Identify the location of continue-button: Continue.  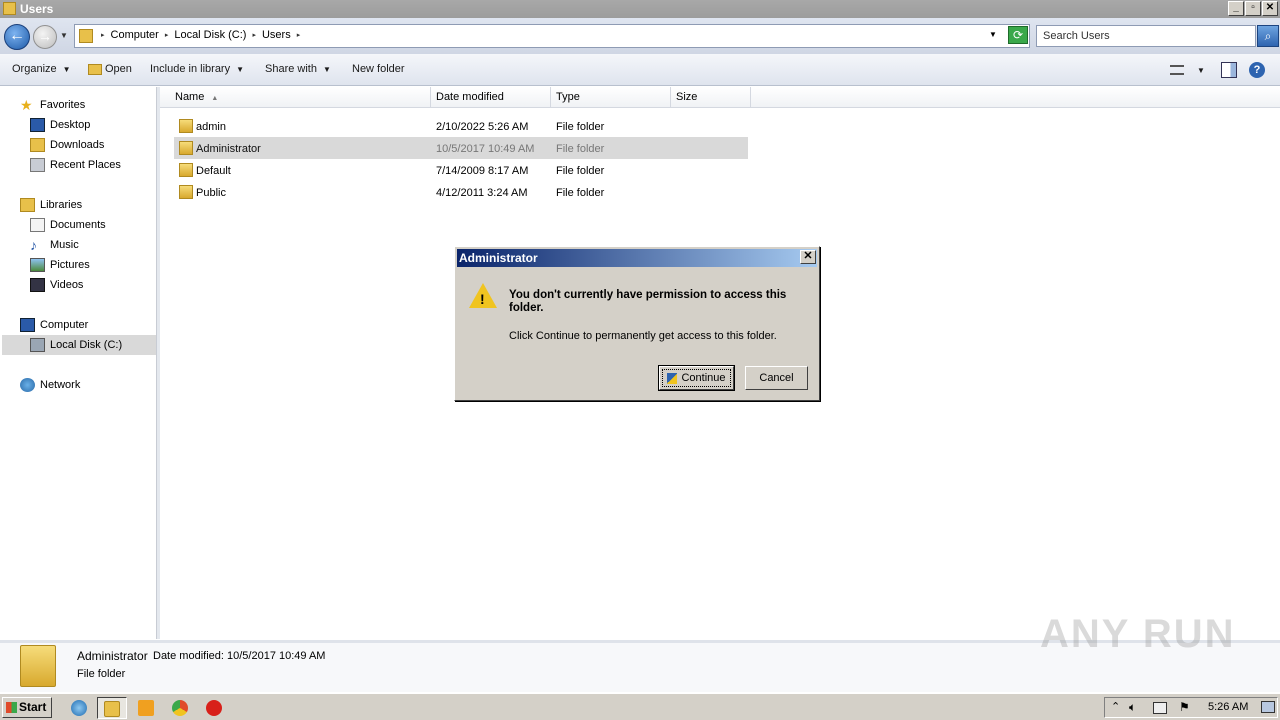
(696, 378).